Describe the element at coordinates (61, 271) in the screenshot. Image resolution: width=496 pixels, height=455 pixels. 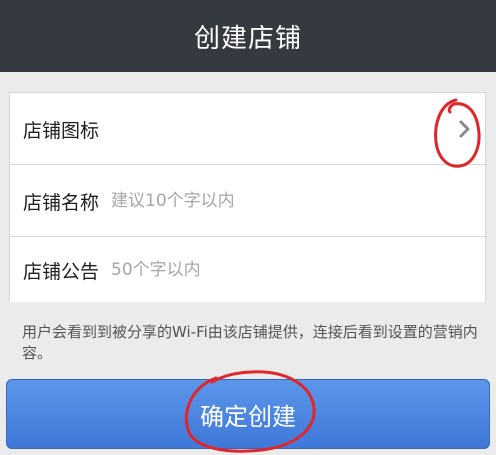
I see `store-notice-label: 店铺公告` at that location.